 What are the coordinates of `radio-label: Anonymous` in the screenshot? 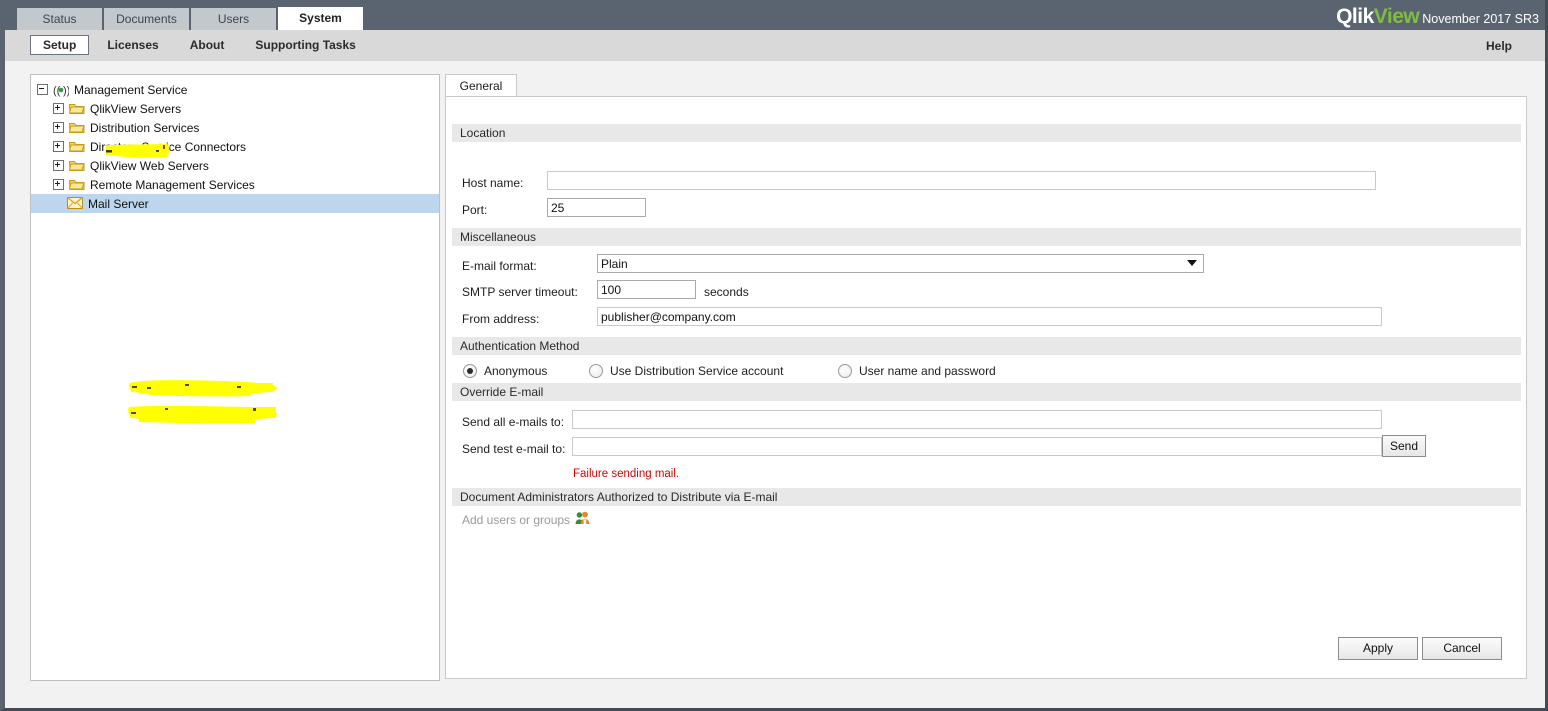 It's located at (516, 371).